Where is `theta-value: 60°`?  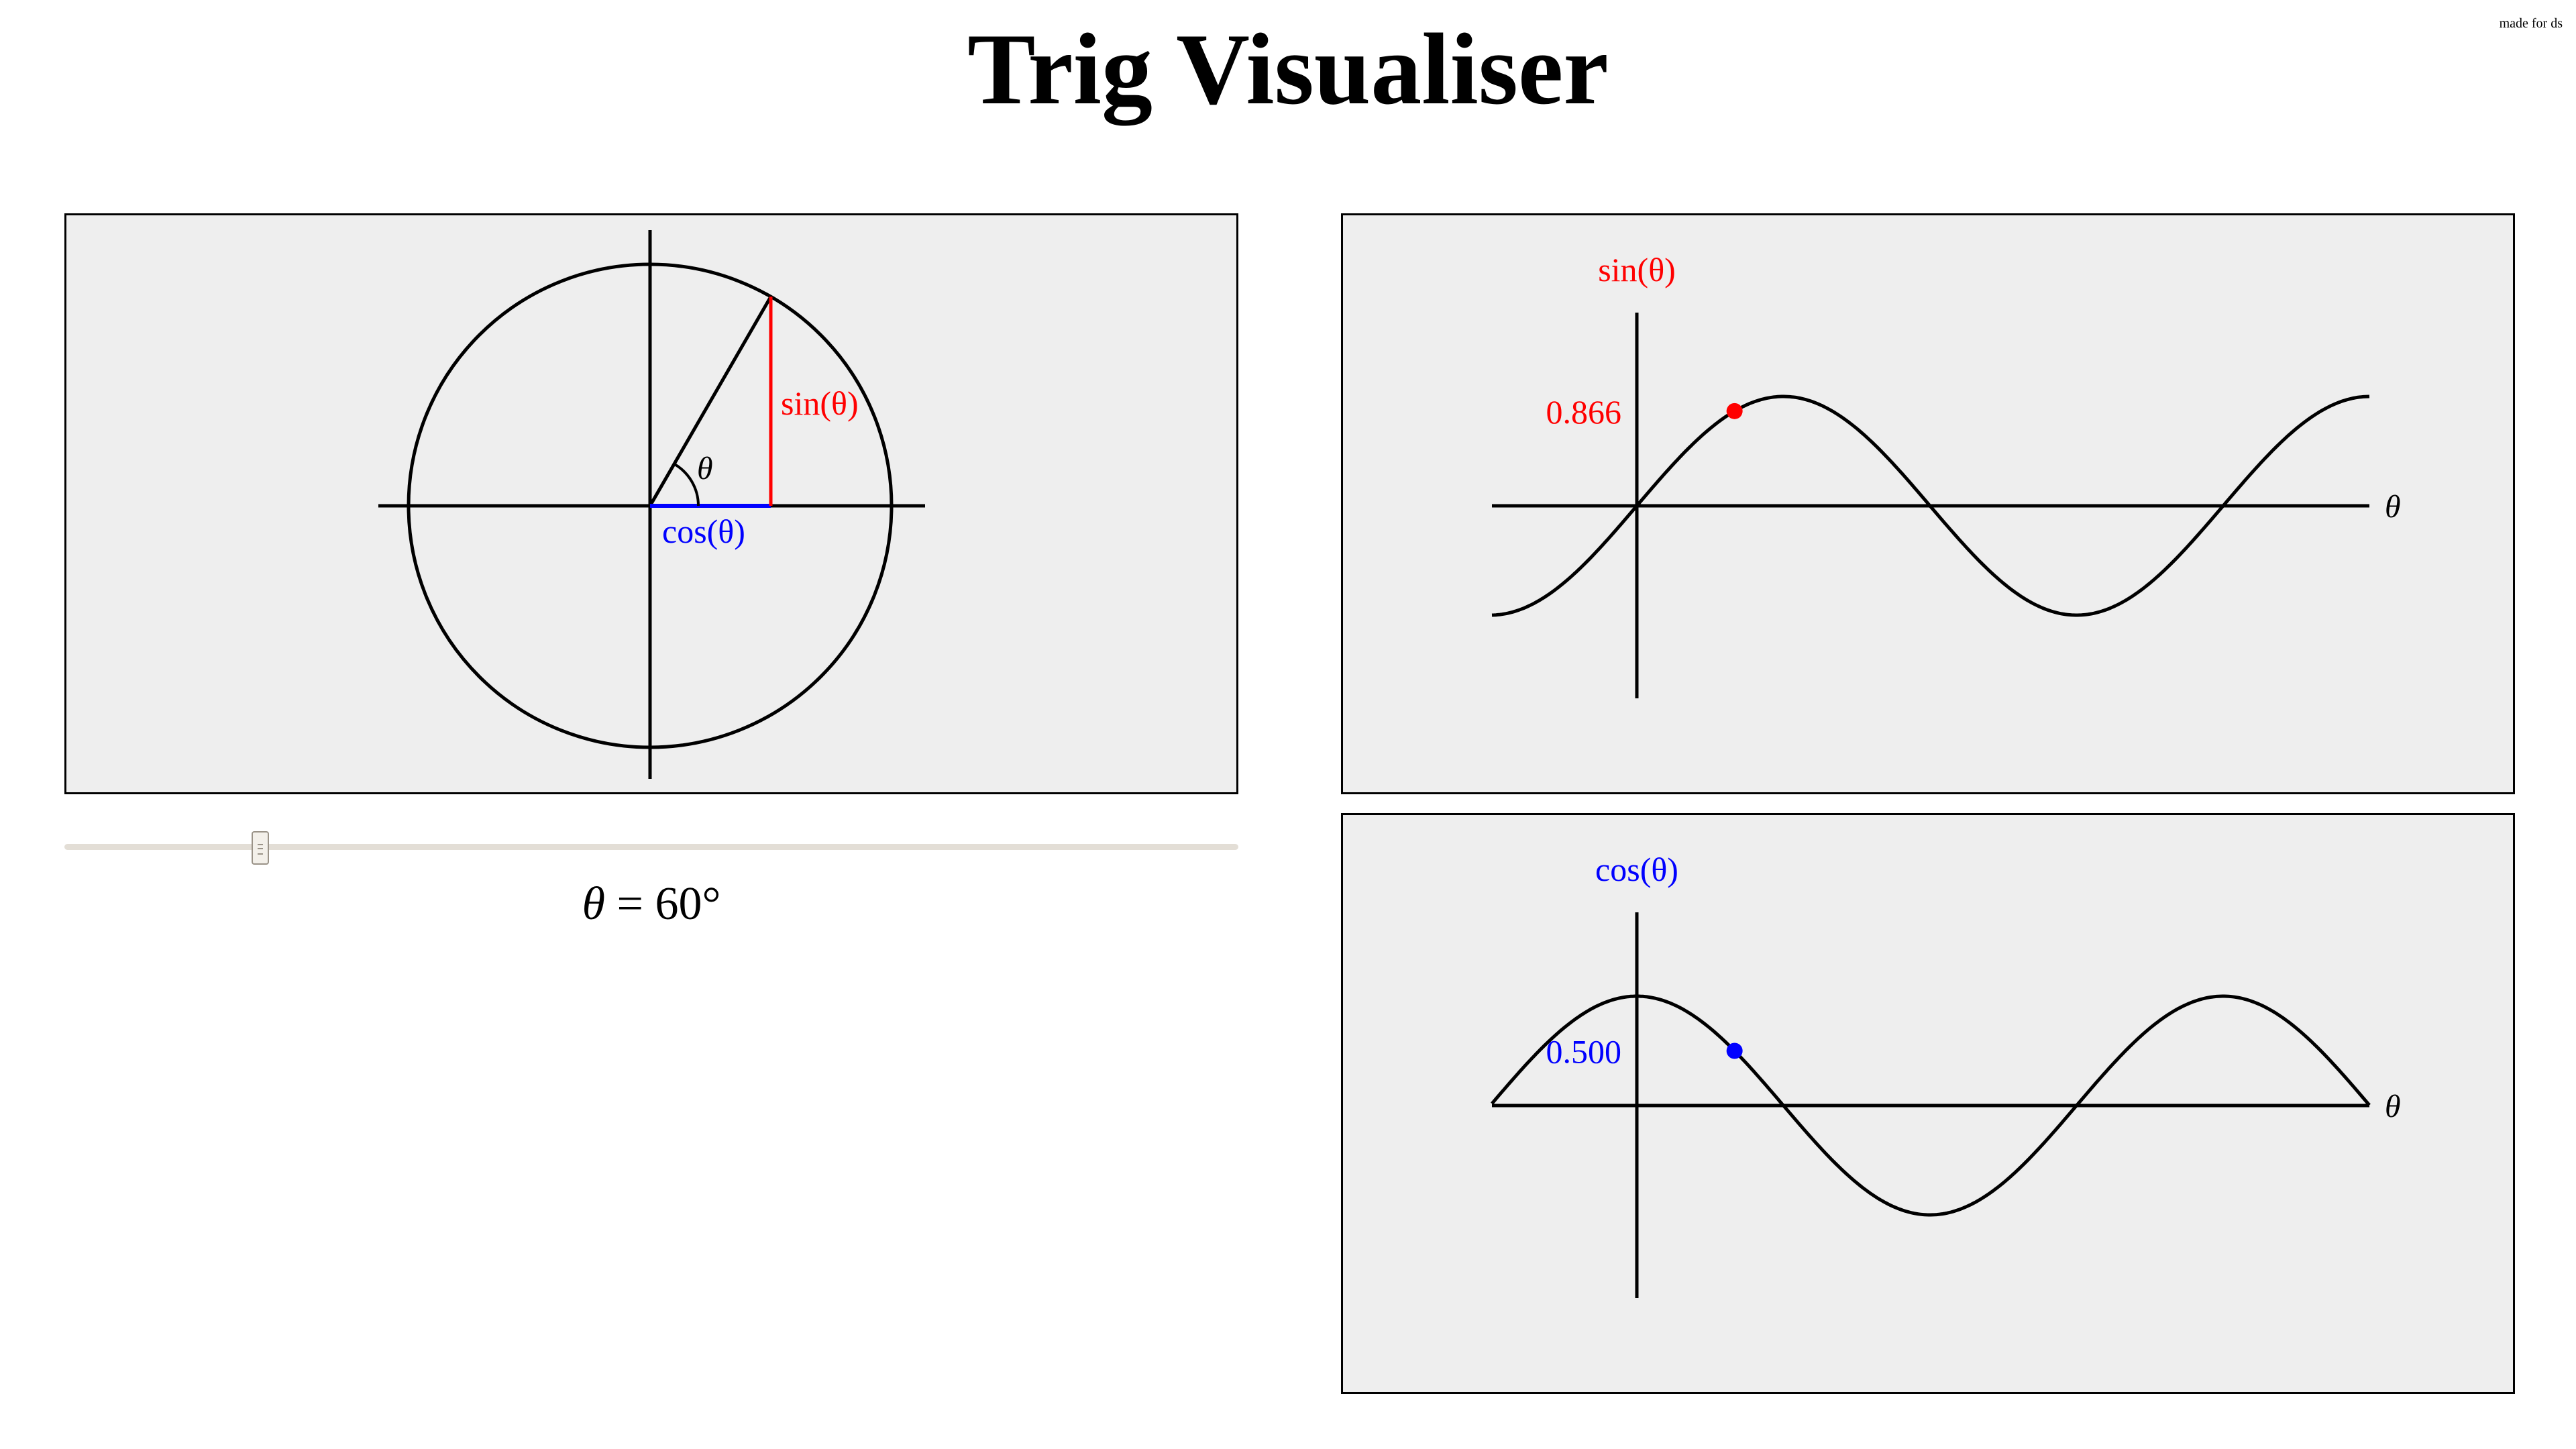
theta-value: 60° is located at coordinates (688, 904).